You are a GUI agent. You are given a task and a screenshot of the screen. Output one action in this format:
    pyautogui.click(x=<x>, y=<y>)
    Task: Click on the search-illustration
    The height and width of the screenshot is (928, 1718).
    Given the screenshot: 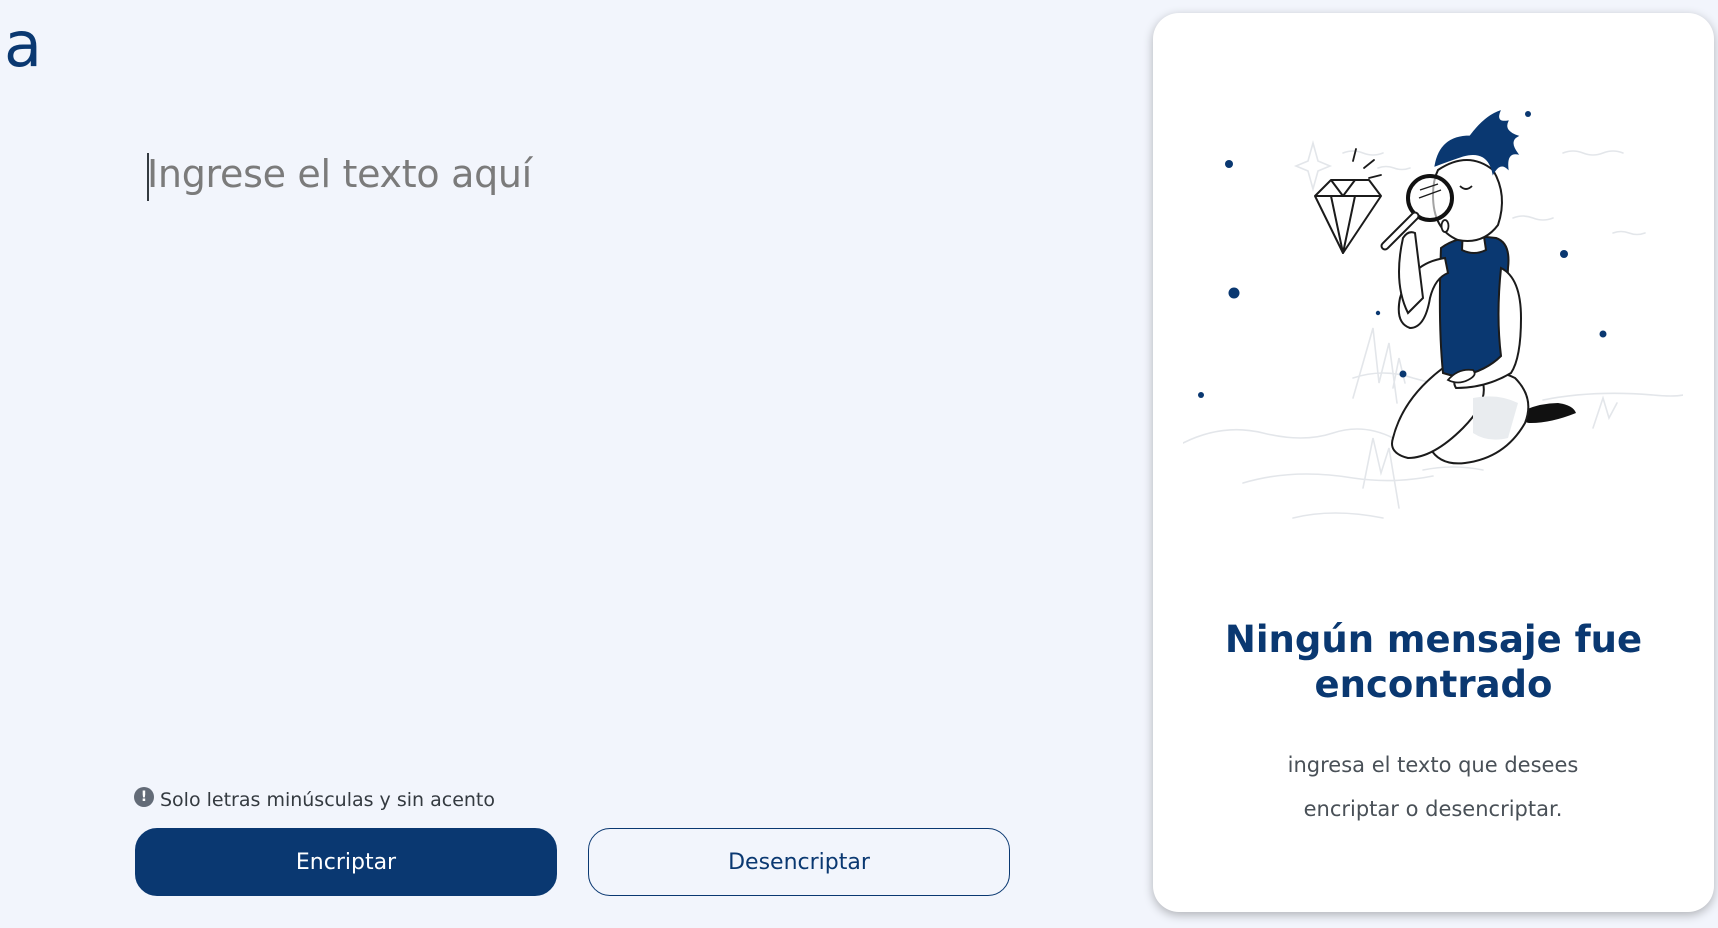 What is the action you would take?
    pyautogui.click(x=1433, y=314)
    